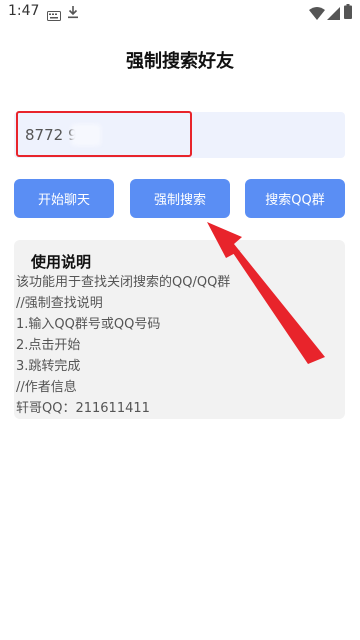 The height and width of the screenshot is (640, 360). What do you see at coordinates (83, 408) in the screenshot?
I see `instruction-line: 轩哥QQ：211611411` at bounding box center [83, 408].